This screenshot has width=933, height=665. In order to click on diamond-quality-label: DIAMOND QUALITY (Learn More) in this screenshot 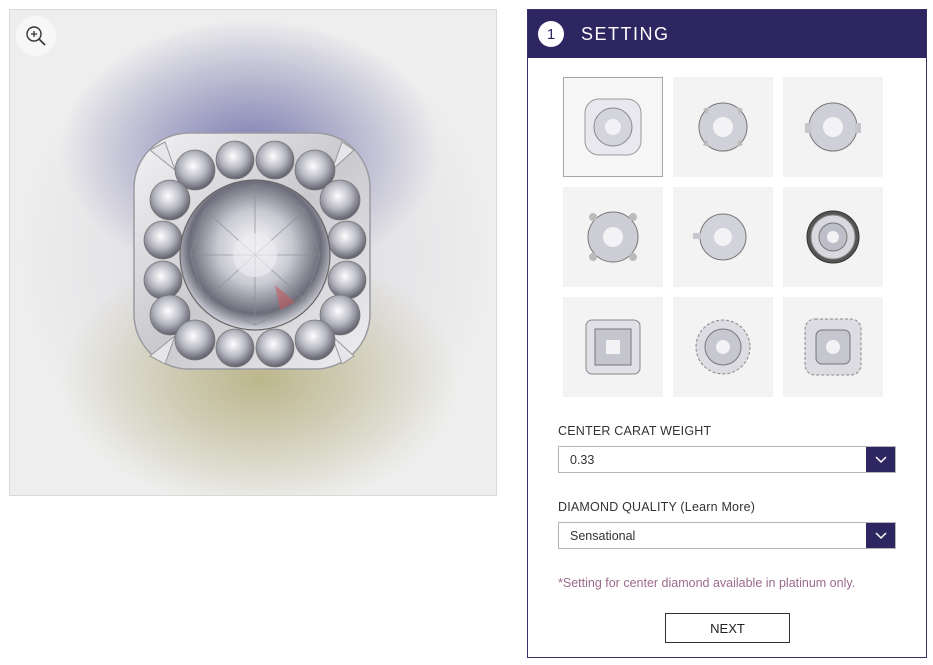, I will do `click(656, 507)`.